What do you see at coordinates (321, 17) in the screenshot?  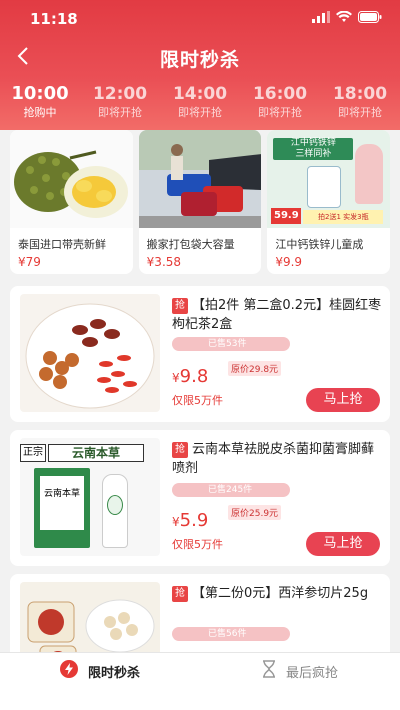 I see `signal-icon` at bounding box center [321, 17].